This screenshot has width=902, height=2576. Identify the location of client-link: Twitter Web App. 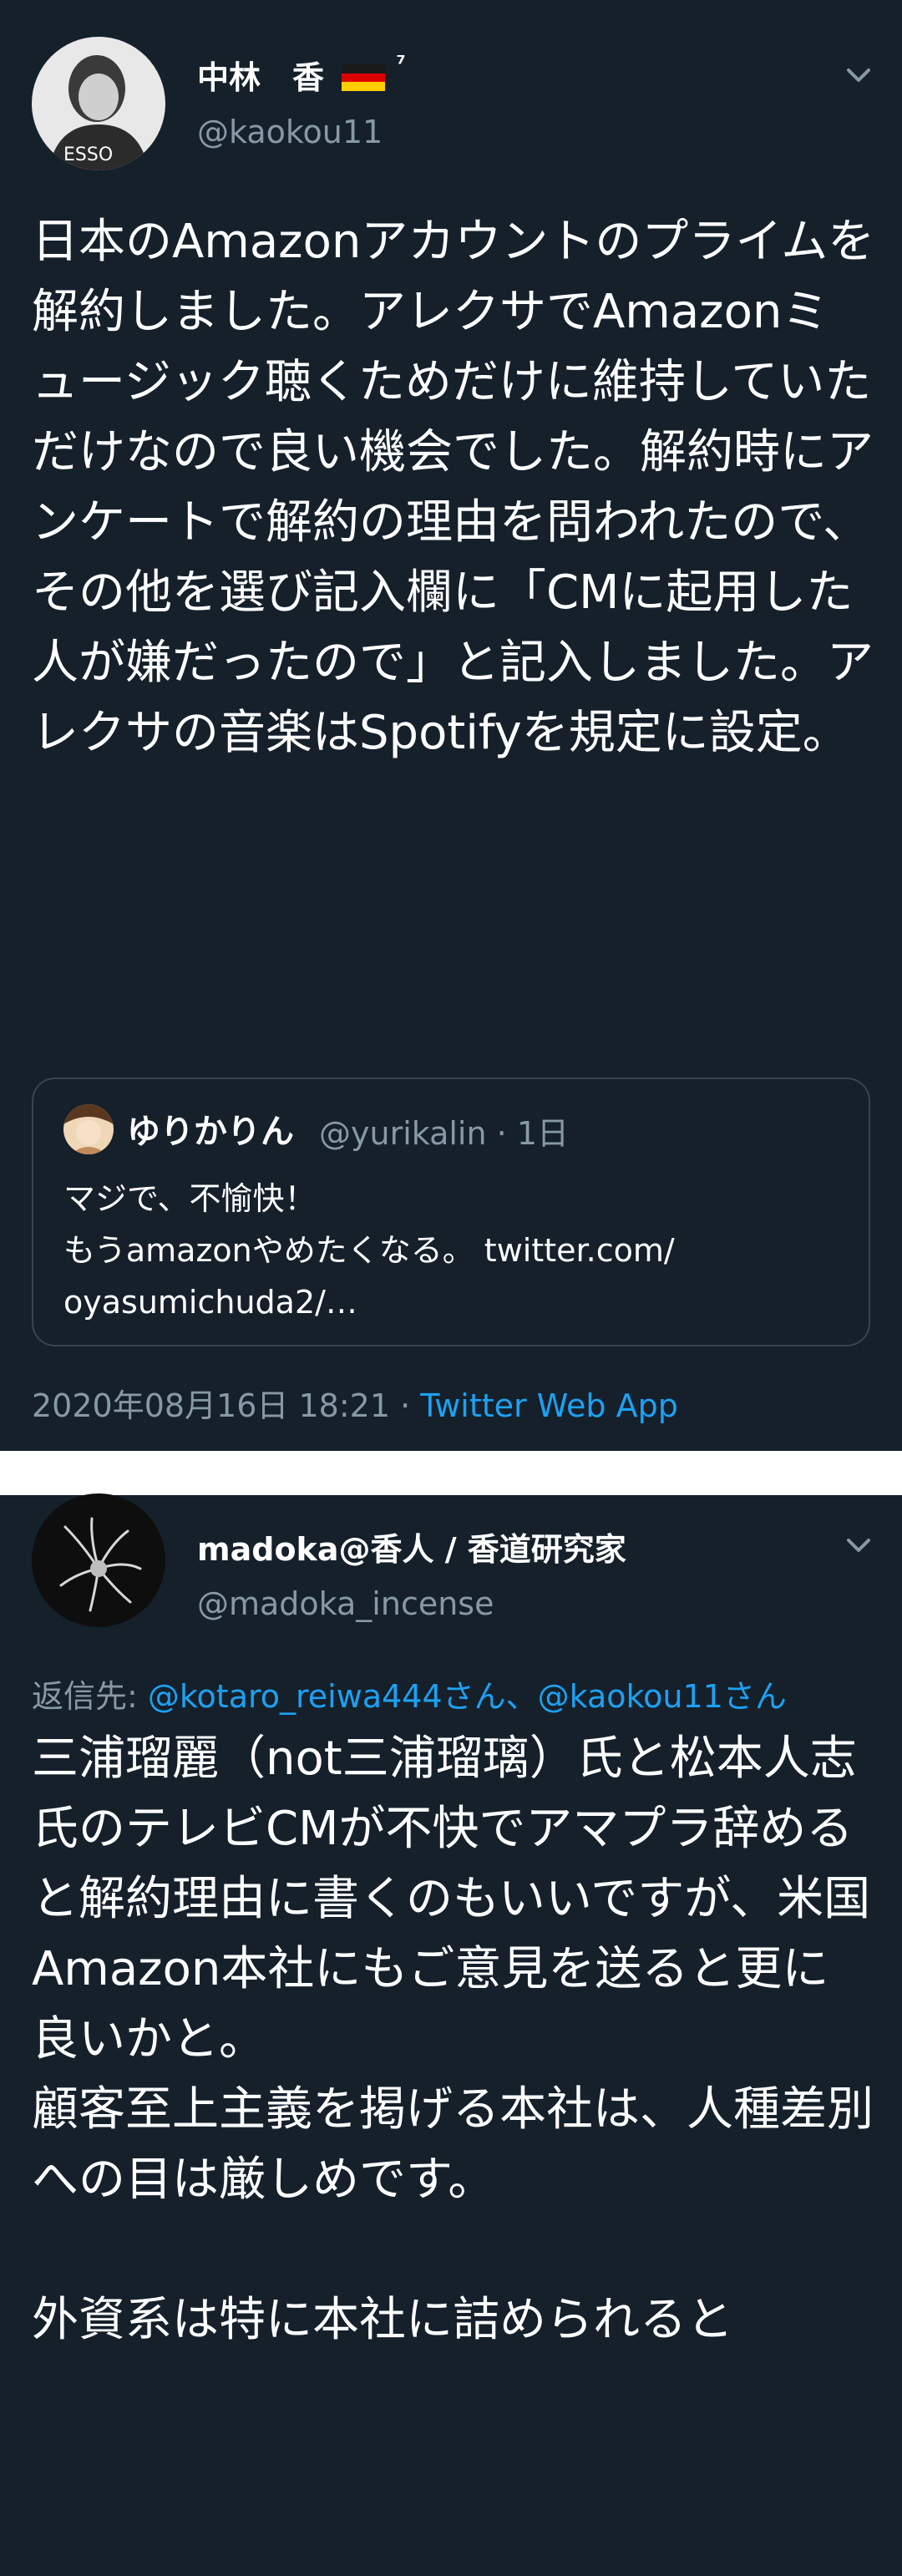
(549, 1405).